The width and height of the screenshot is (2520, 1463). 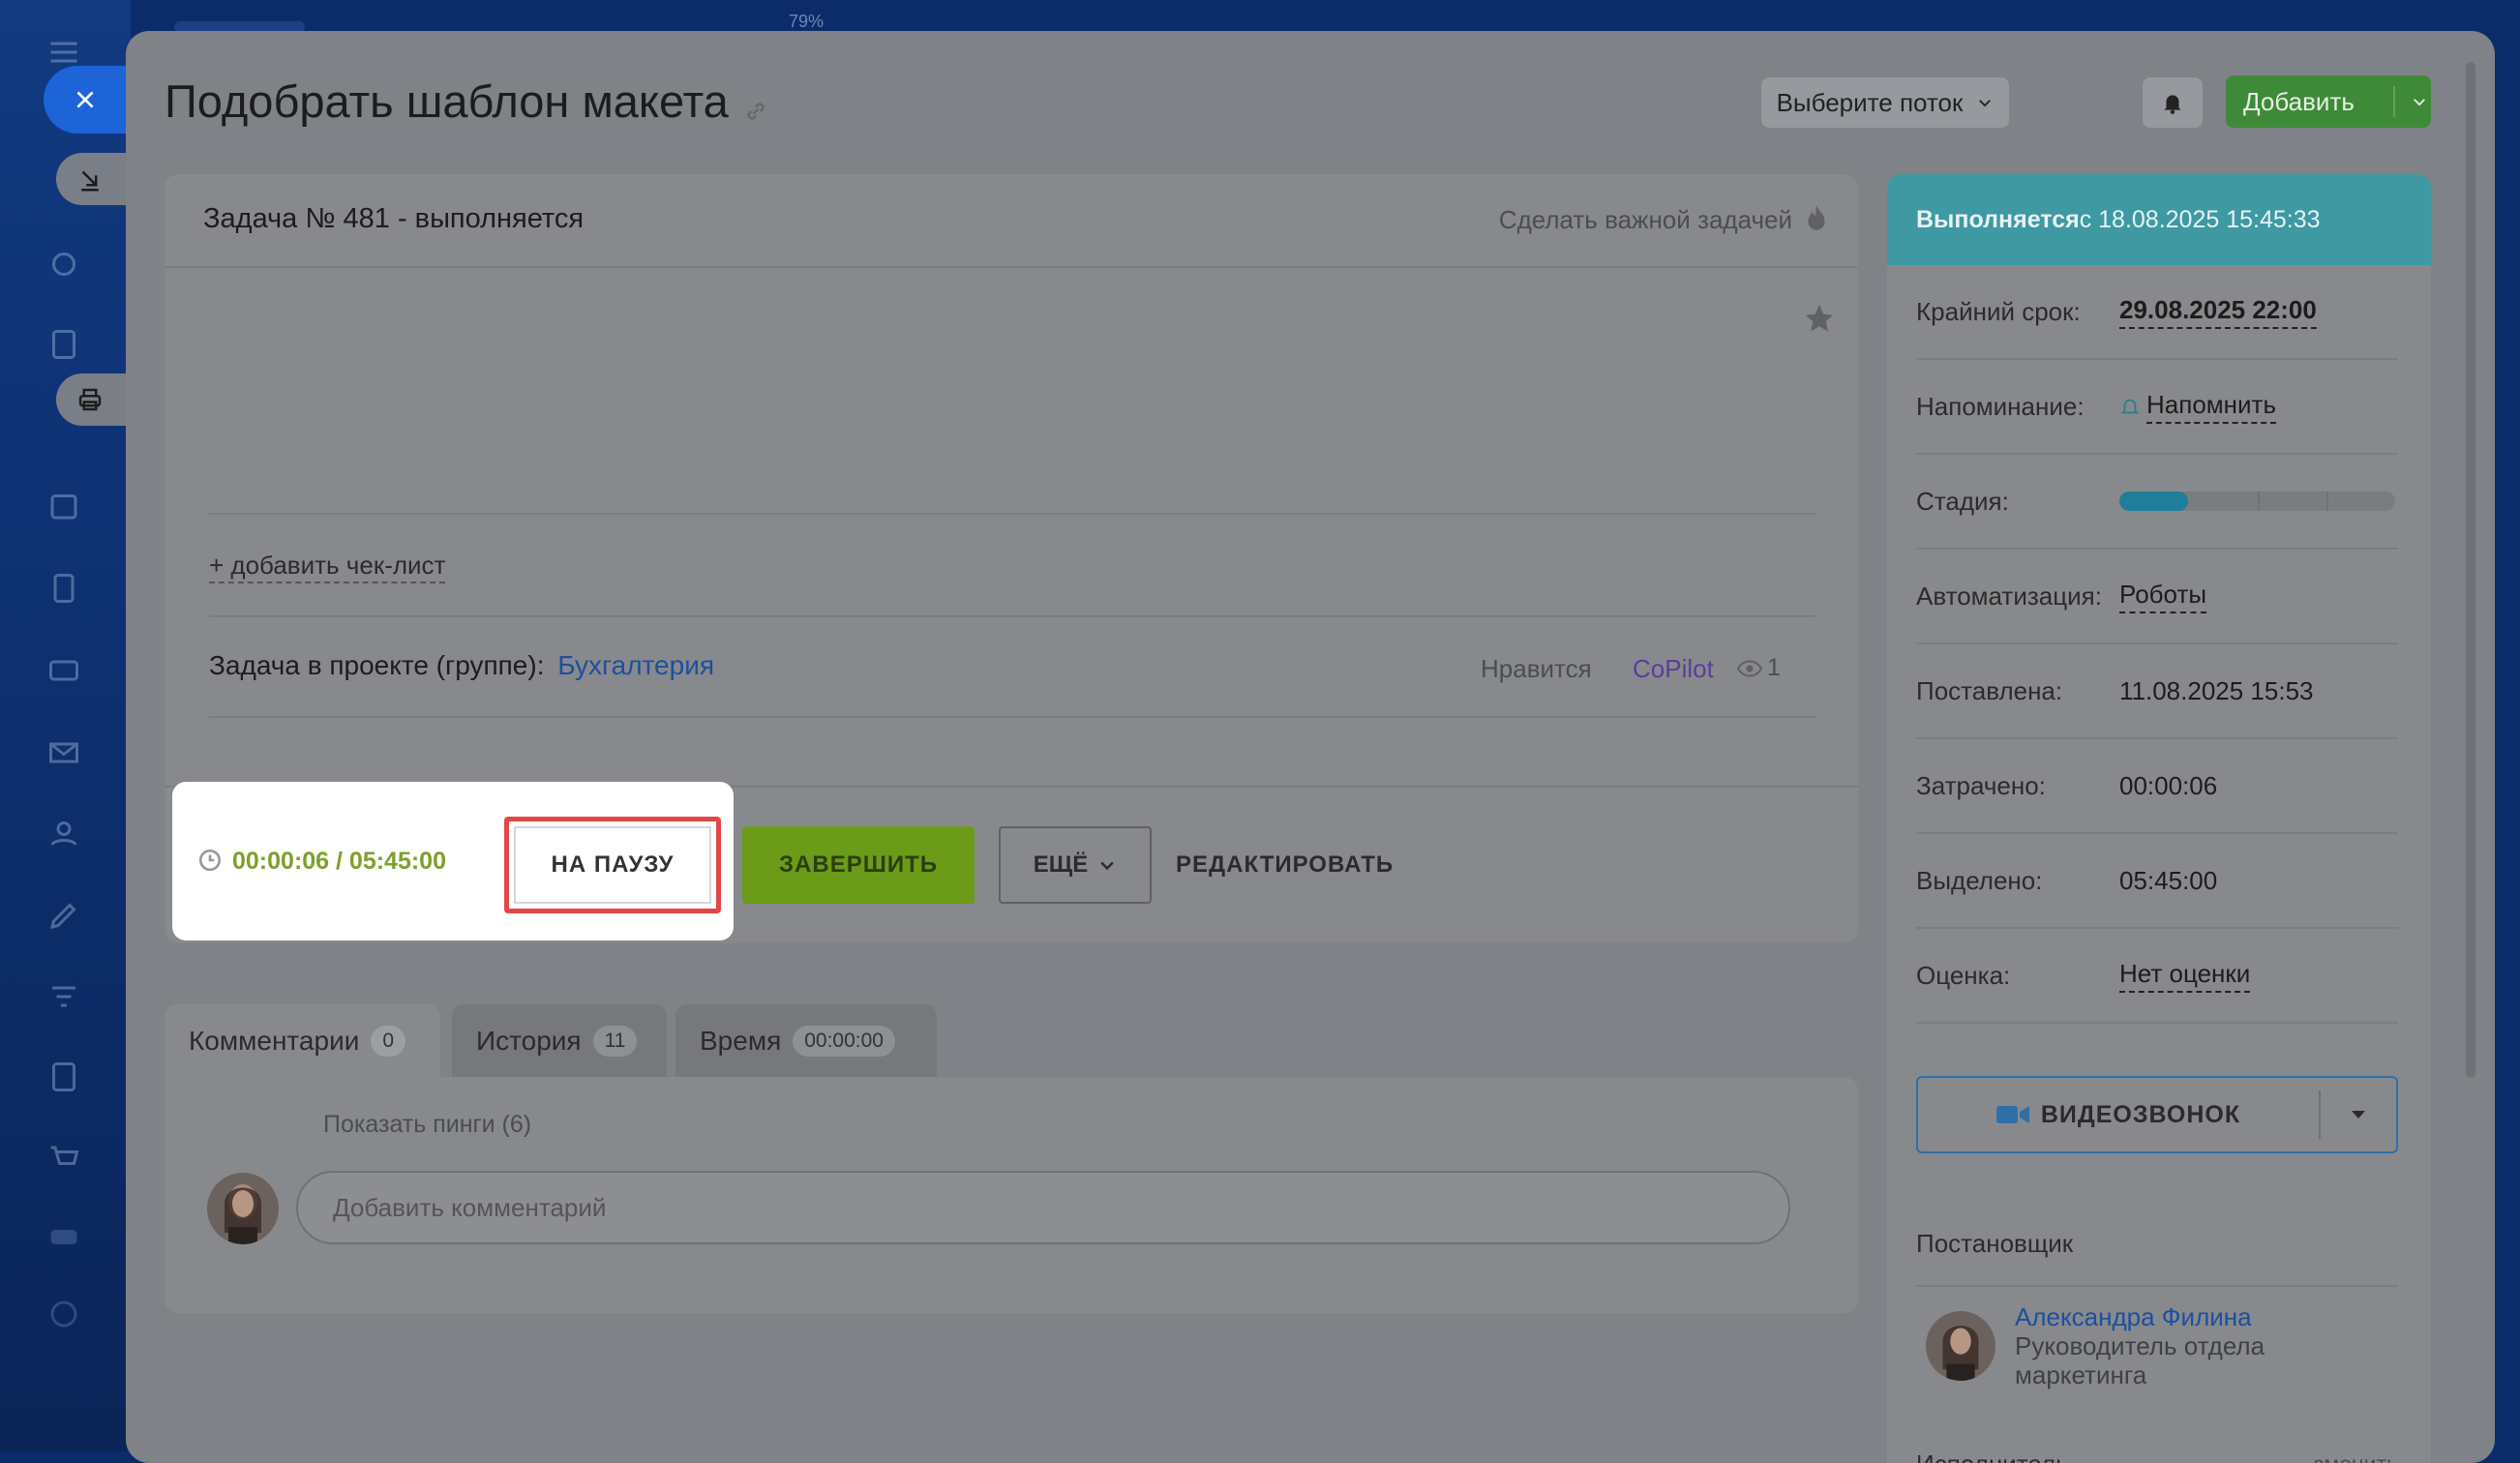 What do you see at coordinates (756, 108) in the screenshot?
I see `link-icon` at bounding box center [756, 108].